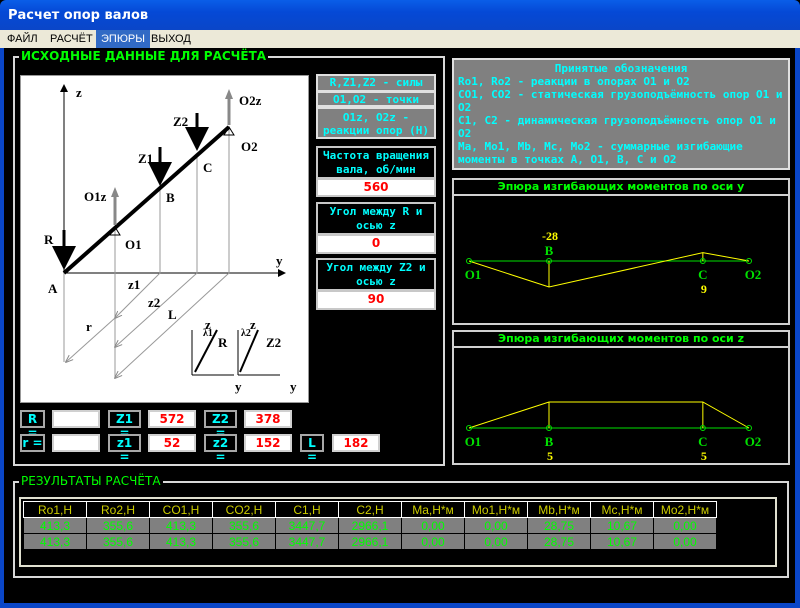 The width and height of the screenshot is (800, 608). I want to click on input-group-title: ИСХОДНЫЕ ДАННЫЕ ДЛЯ РАСЧЁТА, so click(144, 56).